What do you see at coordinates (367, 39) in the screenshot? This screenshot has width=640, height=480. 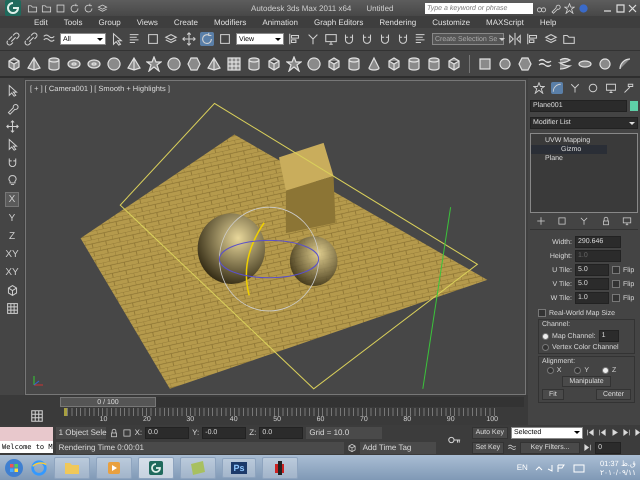 I see `angle-snap-icon` at bounding box center [367, 39].